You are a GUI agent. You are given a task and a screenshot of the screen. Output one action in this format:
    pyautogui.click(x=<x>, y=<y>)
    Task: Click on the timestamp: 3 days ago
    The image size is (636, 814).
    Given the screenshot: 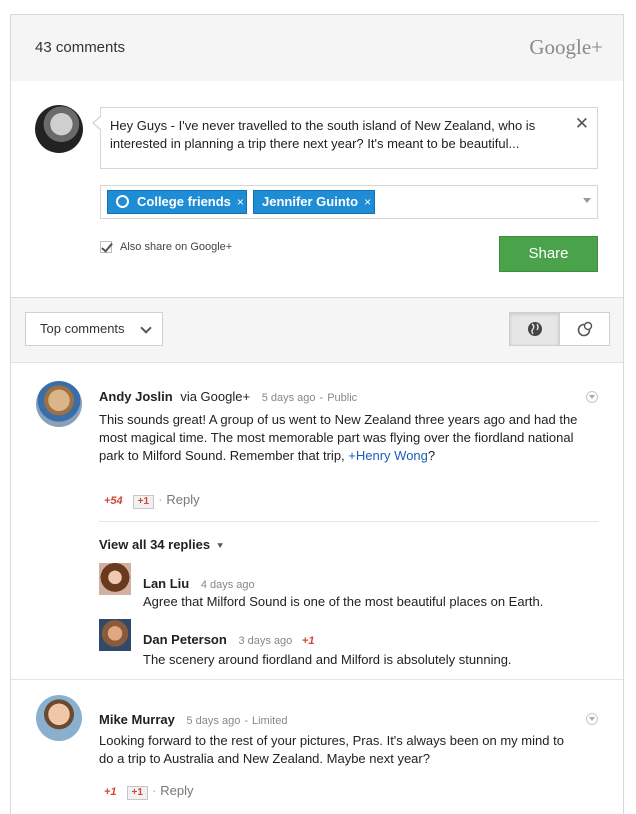 What is the action you would take?
    pyautogui.click(x=265, y=641)
    